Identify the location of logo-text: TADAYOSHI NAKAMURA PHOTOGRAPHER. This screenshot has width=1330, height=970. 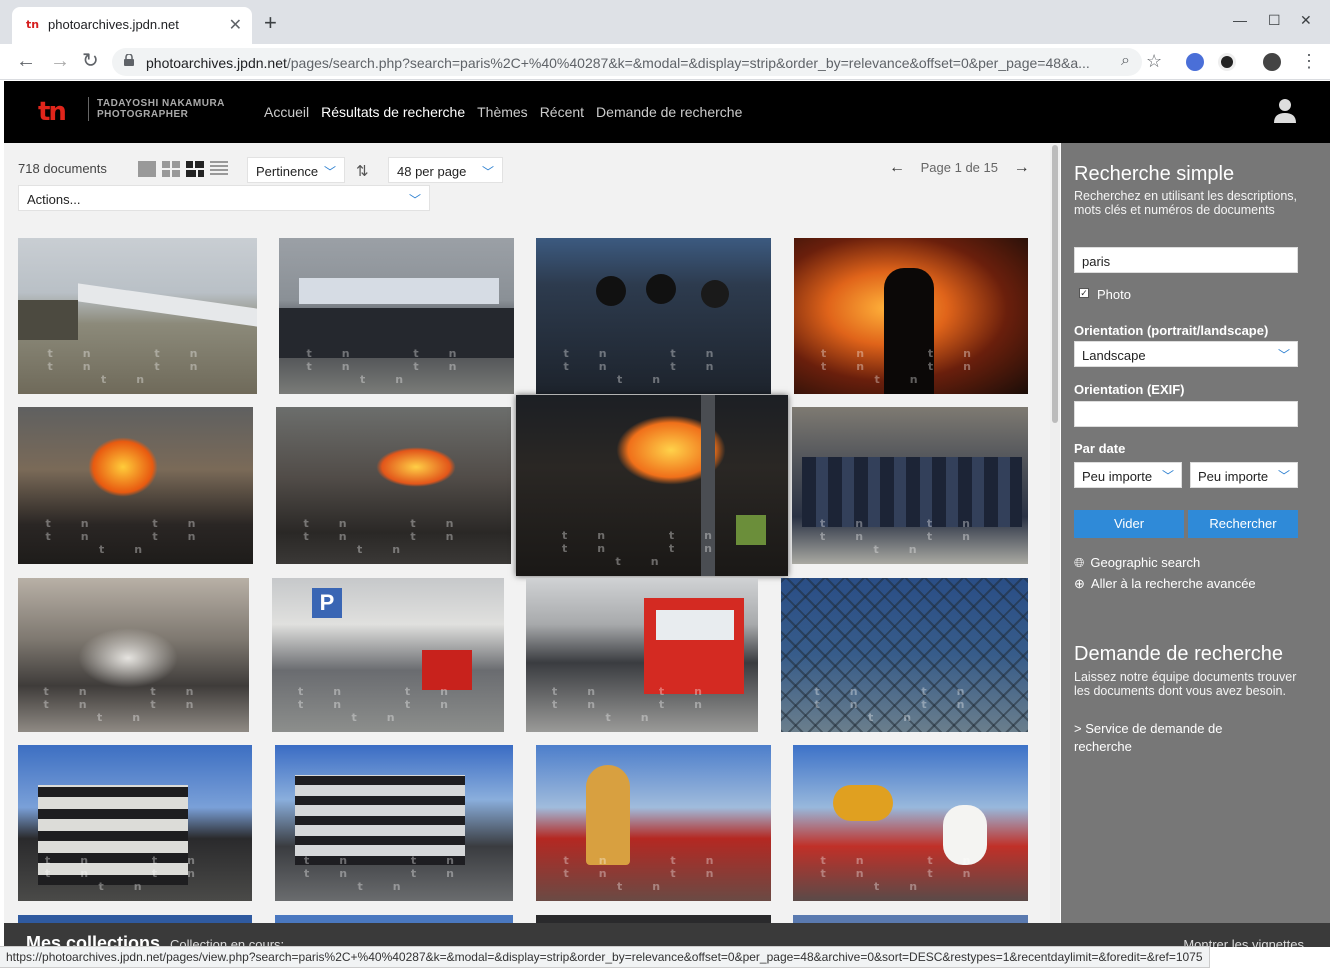
(161, 109).